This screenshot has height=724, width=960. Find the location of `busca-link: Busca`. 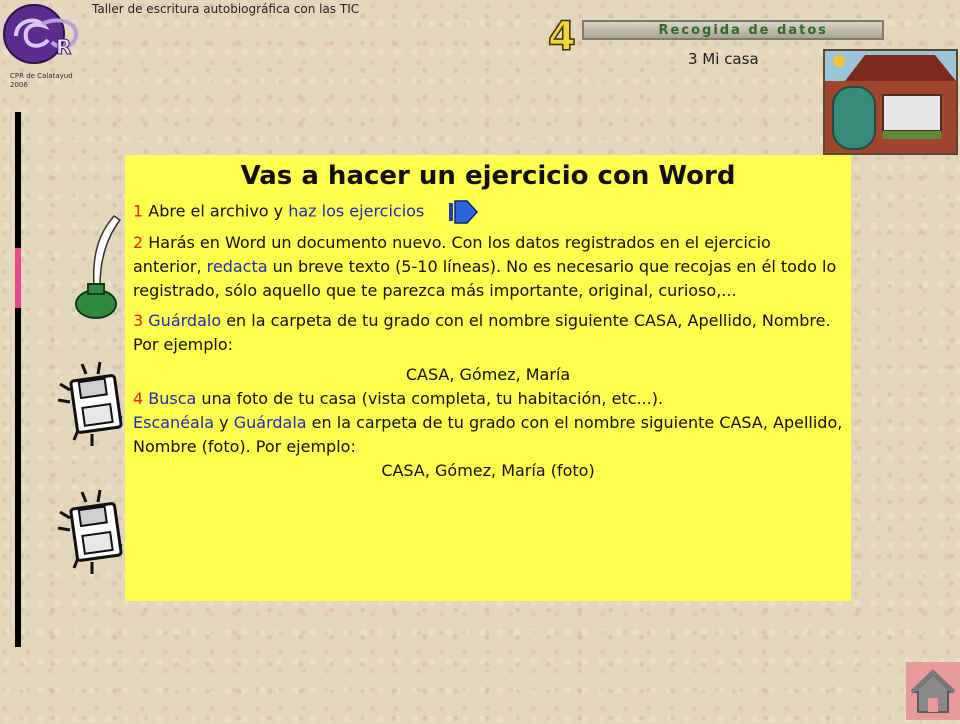

busca-link: Busca is located at coordinates (172, 398).